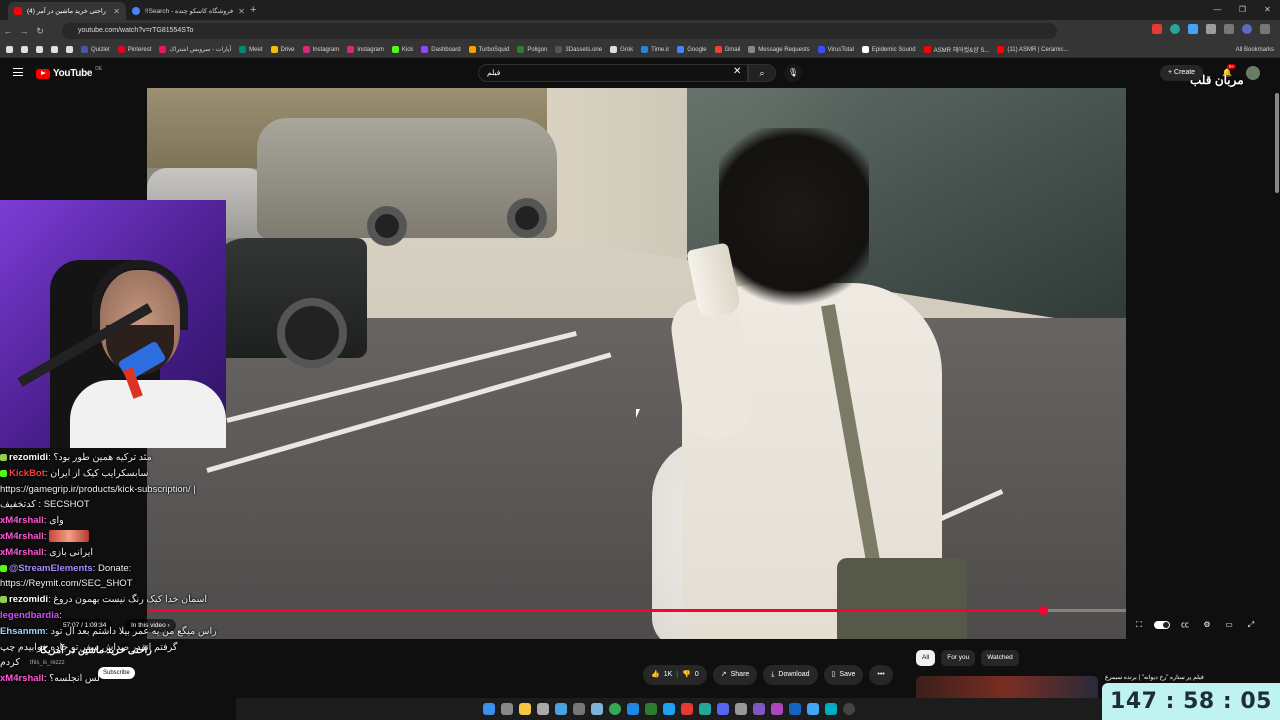 Image resolution: width=1280 pixels, height=720 pixels. What do you see at coordinates (843, 675) in the screenshot?
I see `save-button: ▯ Save` at bounding box center [843, 675].